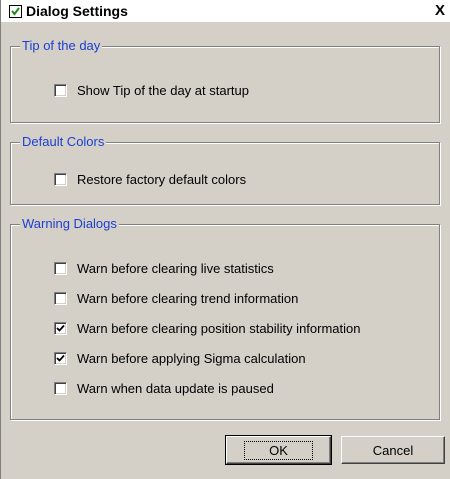 The height and width of the screenshot is (479, 450). I want to click on group-title-colors: Default Colors, so click(63, 142).